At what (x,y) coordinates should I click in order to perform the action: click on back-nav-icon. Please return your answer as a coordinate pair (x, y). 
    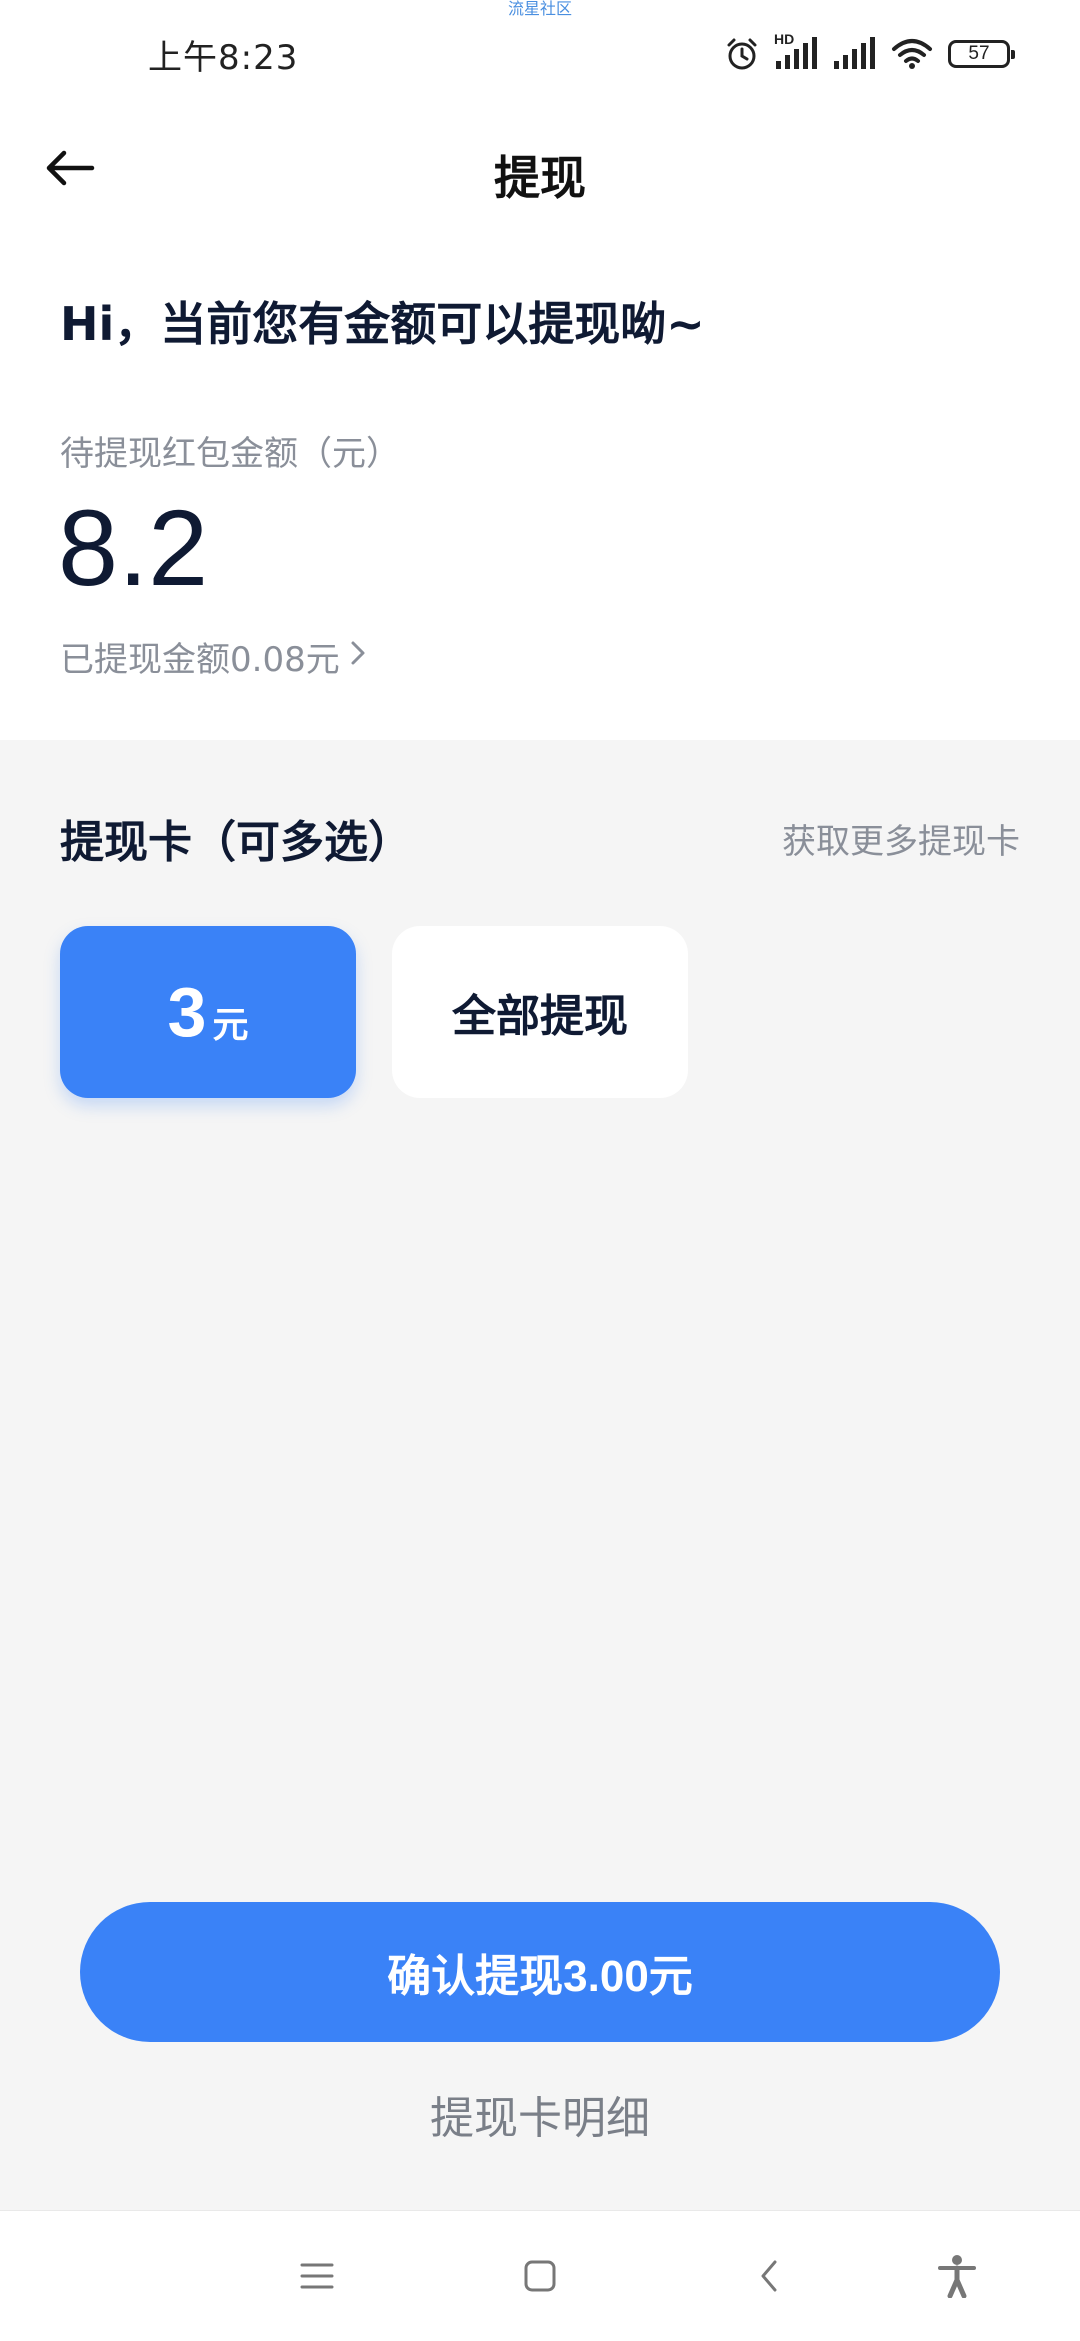
    Looking at the image, I should click on (769, 2278).